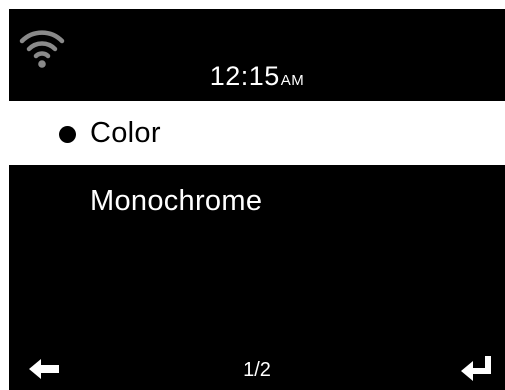 The width and height of the screenshot is (505, 390). I want to click on enter-return-icon, so click(477, 368).